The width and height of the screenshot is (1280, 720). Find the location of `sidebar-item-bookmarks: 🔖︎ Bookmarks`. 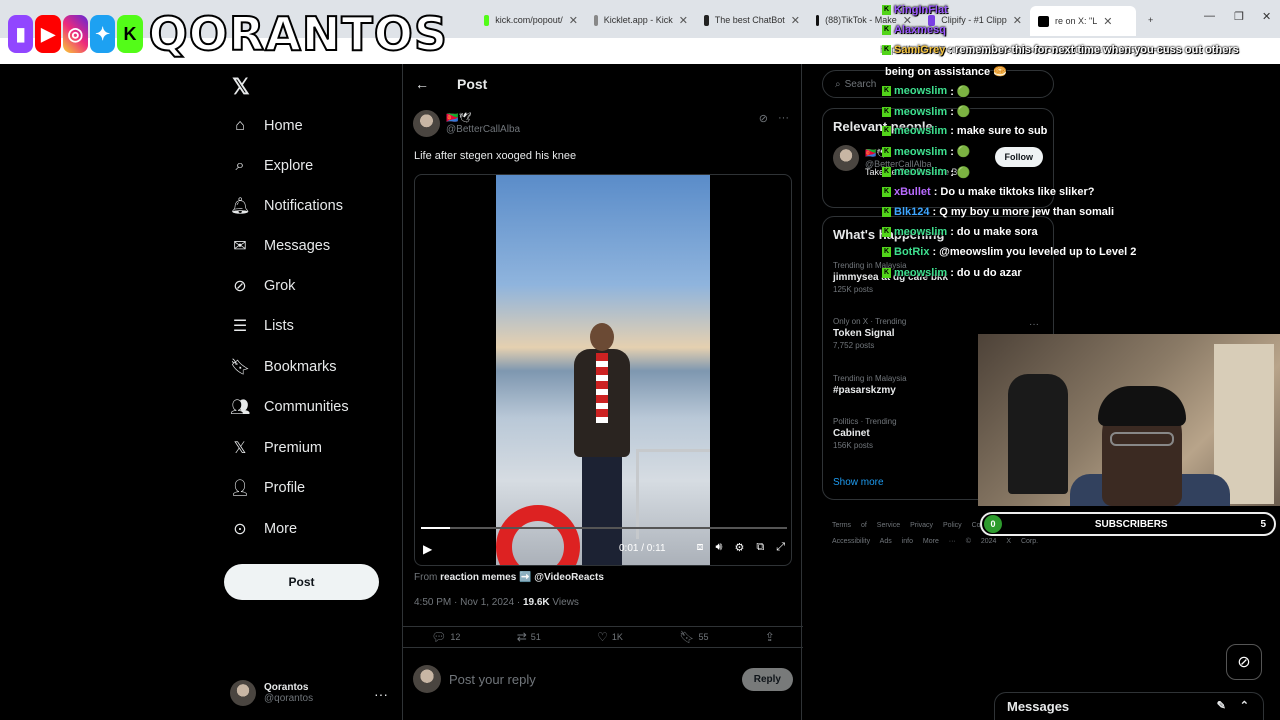

sidebar-item-bookmarks: 🔖︎ Bookmarks is located at coordinates (280, 367).